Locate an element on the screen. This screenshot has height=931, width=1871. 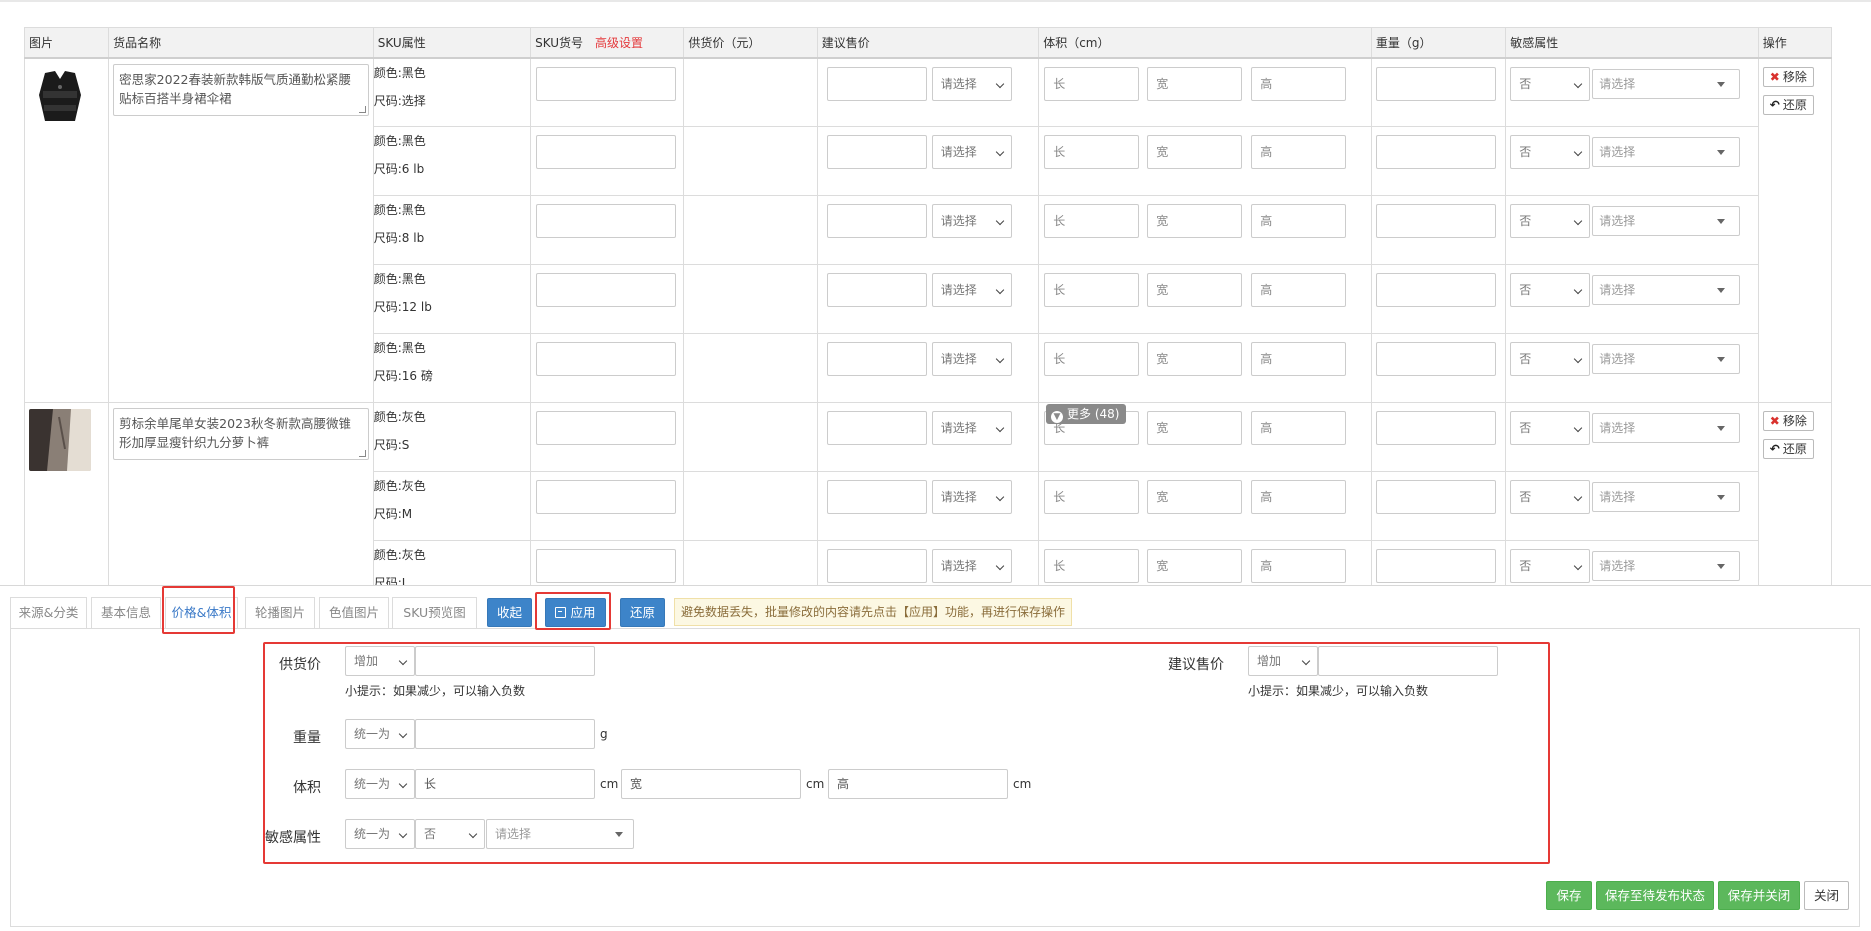
product-name-textarea: 密思家2022春装新款韩版气质通勤松紧腰贴标百搭半身裙伞裙 is located at coordinates (241, 89).